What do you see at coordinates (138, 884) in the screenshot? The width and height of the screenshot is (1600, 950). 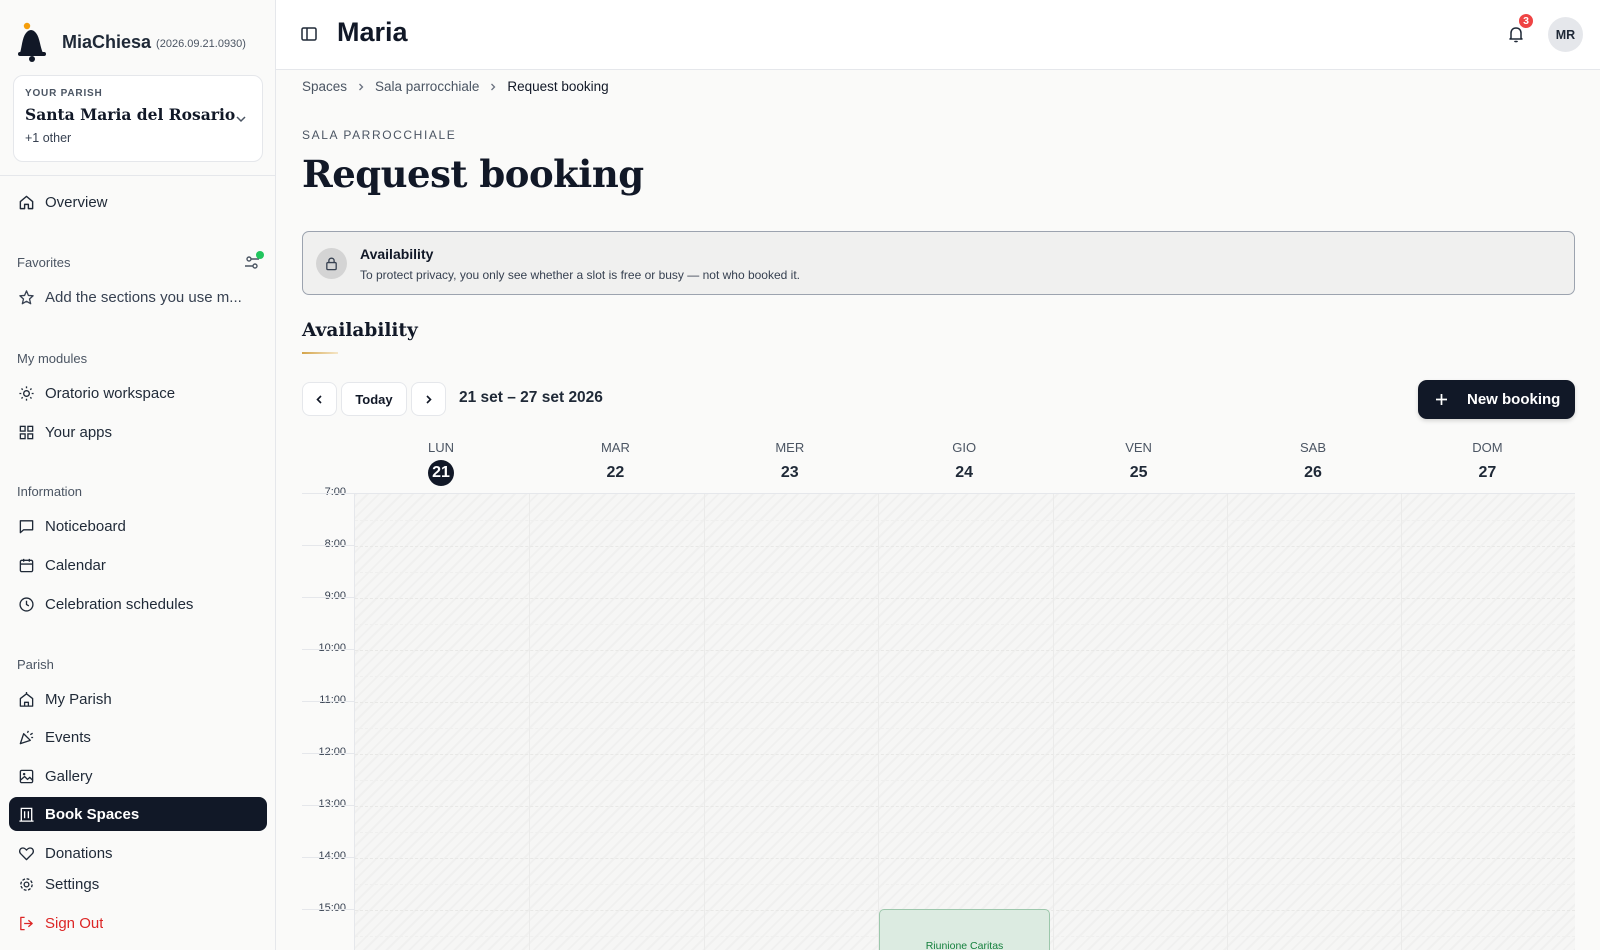 I see `sidebar-item-settings: Settings` at bounding box center [138, 884].